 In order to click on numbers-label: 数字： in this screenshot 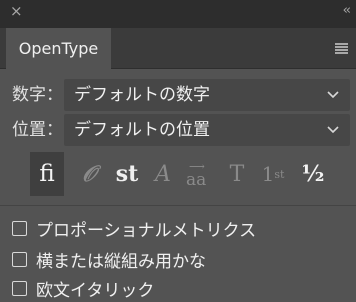, I will do `click(37, 95)`.